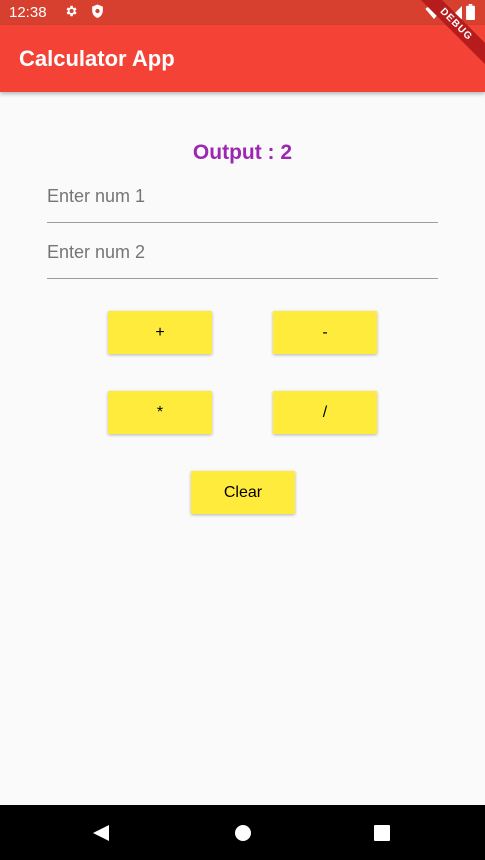 This screenshot has width=485, height=860. I want to click on signal-icon, so click(455, 12).